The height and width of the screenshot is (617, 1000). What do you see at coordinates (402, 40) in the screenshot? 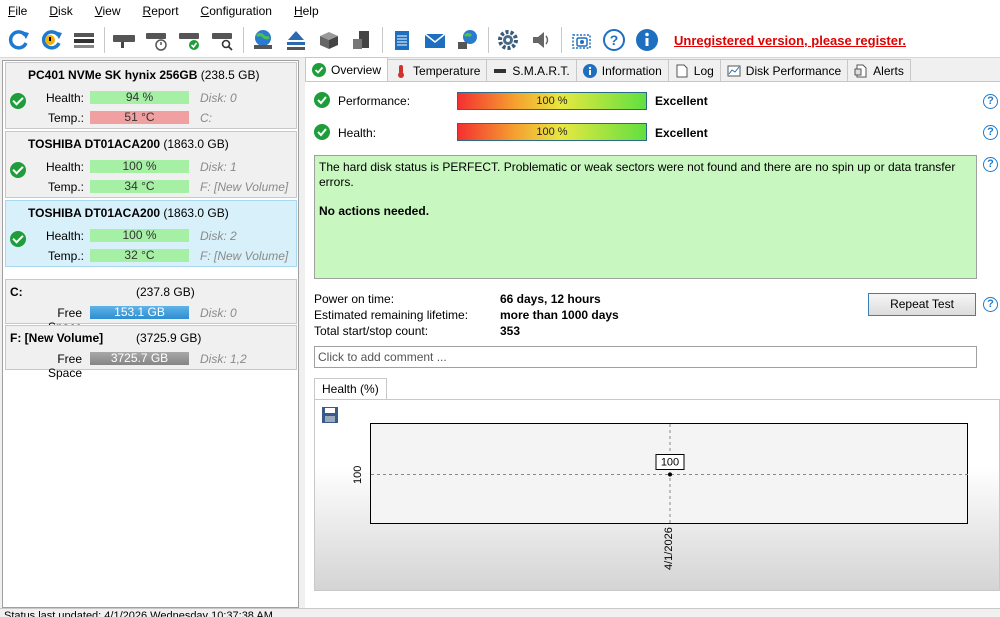
I see `notepad-icon` at bounding box center [402, 40].